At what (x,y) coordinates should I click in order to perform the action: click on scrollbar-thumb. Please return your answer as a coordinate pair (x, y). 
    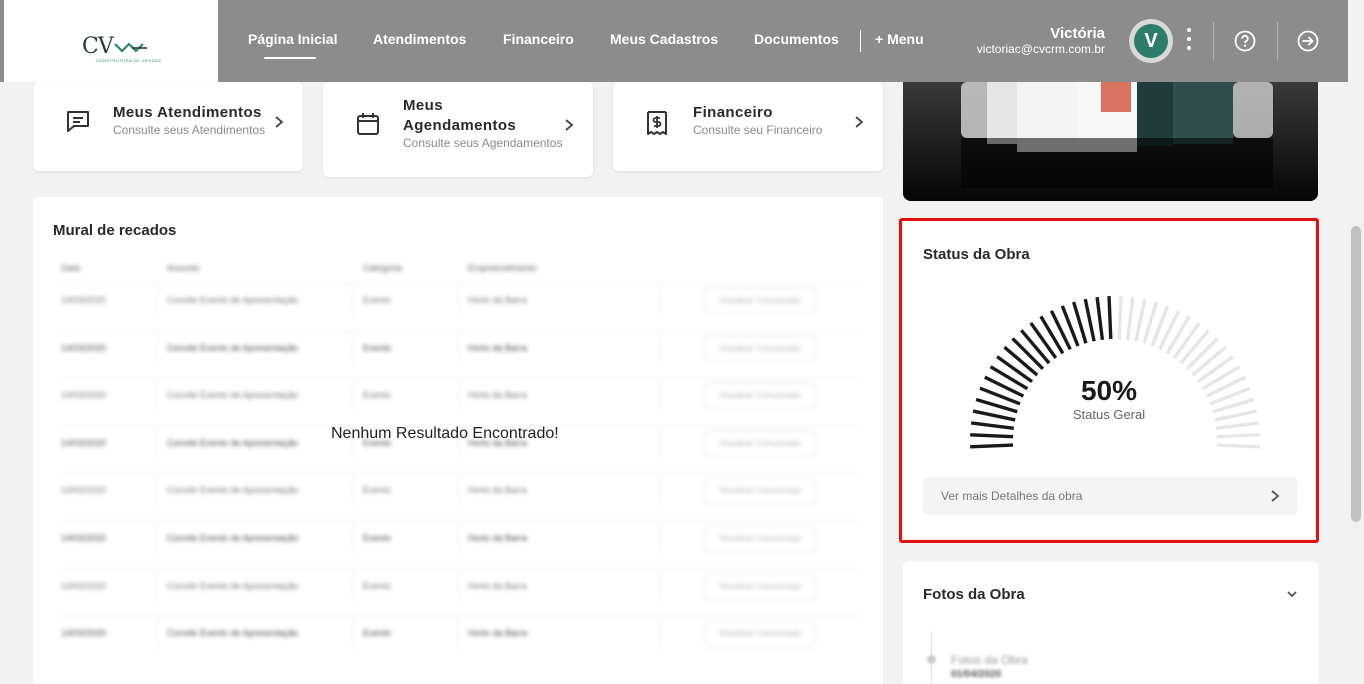
    Looking at the image, I should click on (1356, 374).